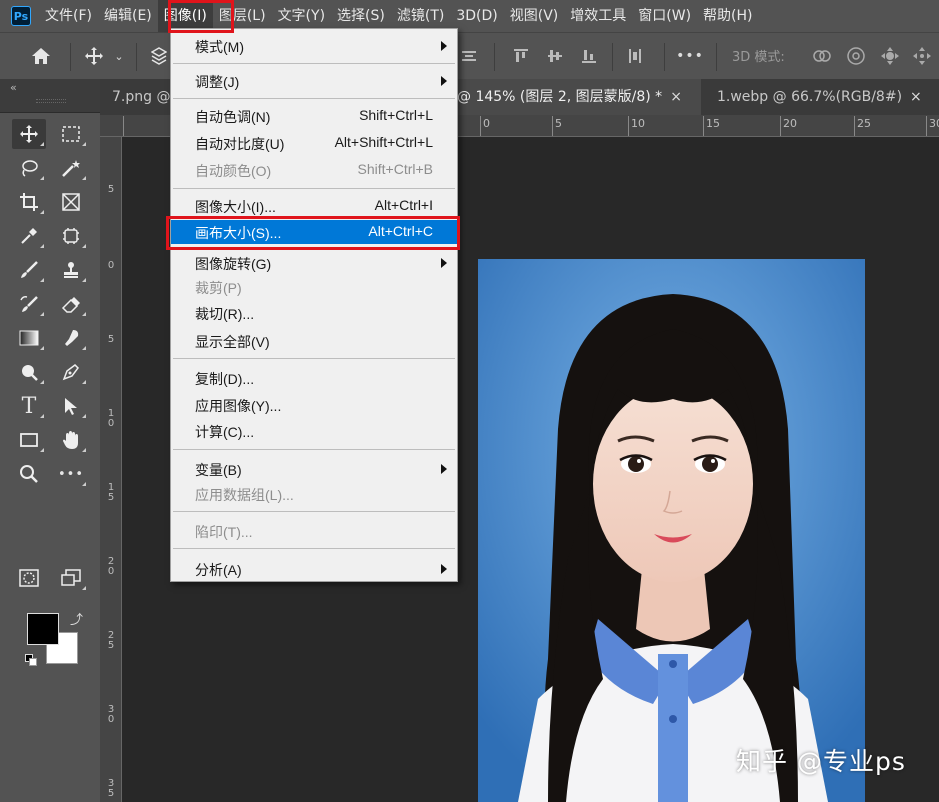 The width and height of the screenshot is (939, 802). Describe the element at coordinates (31, 660) in the screenshot. I see `default-colors-icon` at that location.